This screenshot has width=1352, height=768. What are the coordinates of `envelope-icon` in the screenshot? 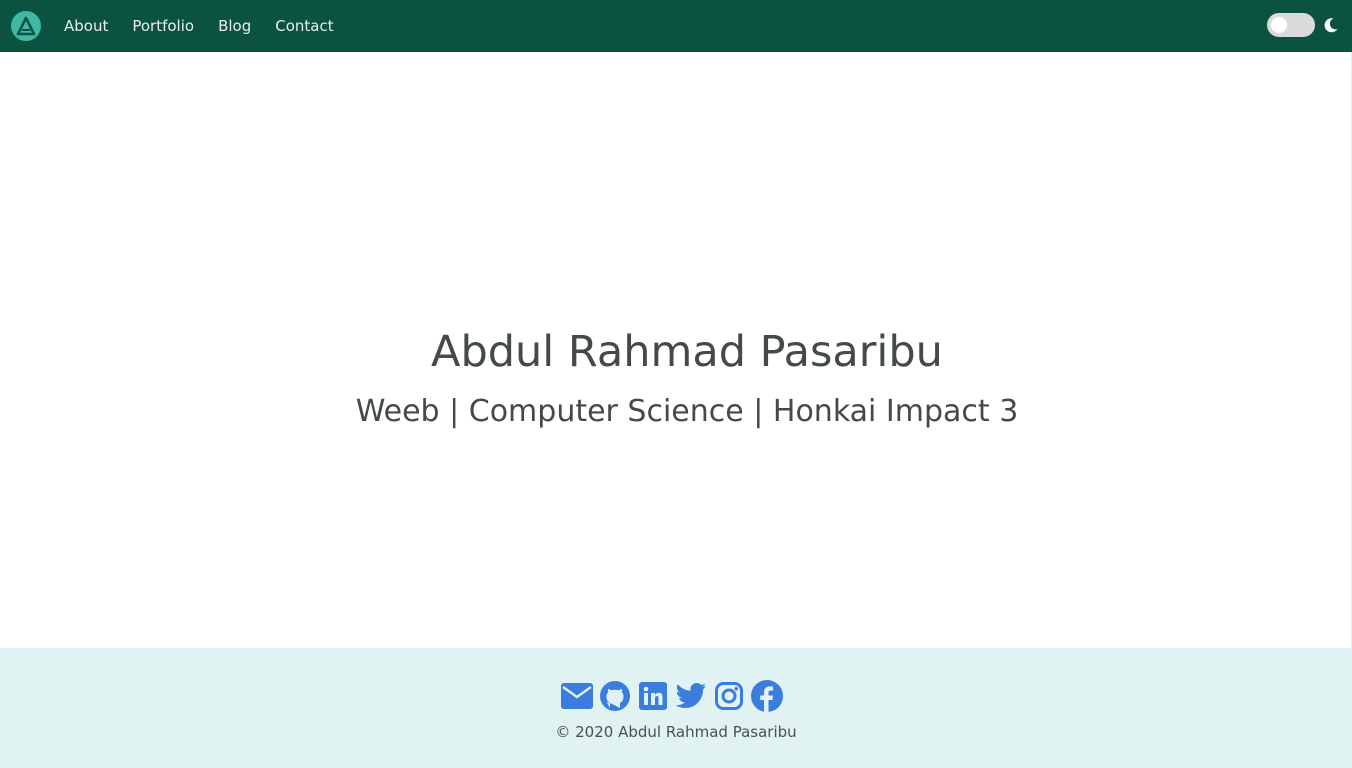 It's located at (577, 696).